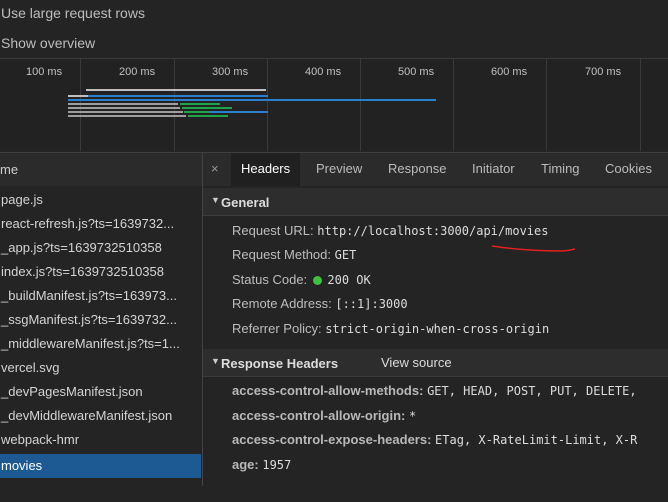 This screenshot has width=668, height=502. I want to click on header-name: access-control-expose-headers:, so click(332, 439).